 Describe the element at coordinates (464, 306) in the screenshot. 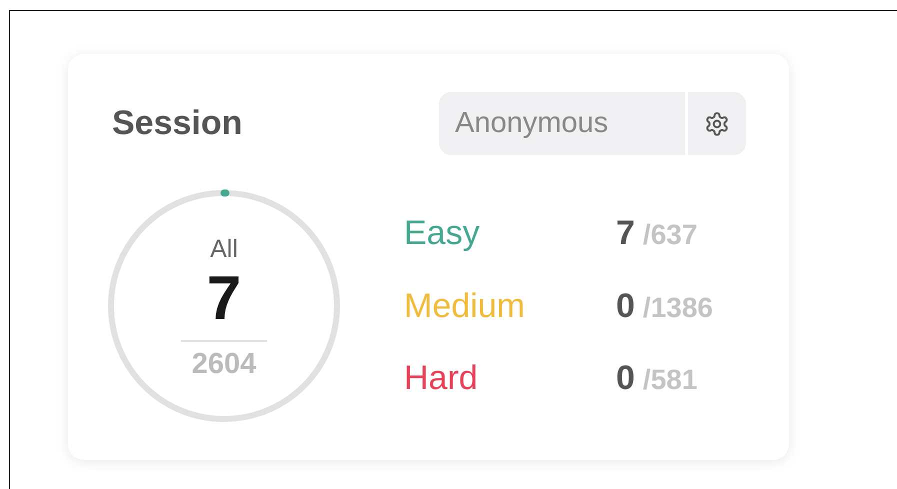

I see `difficulty-label: Medium` at that location.